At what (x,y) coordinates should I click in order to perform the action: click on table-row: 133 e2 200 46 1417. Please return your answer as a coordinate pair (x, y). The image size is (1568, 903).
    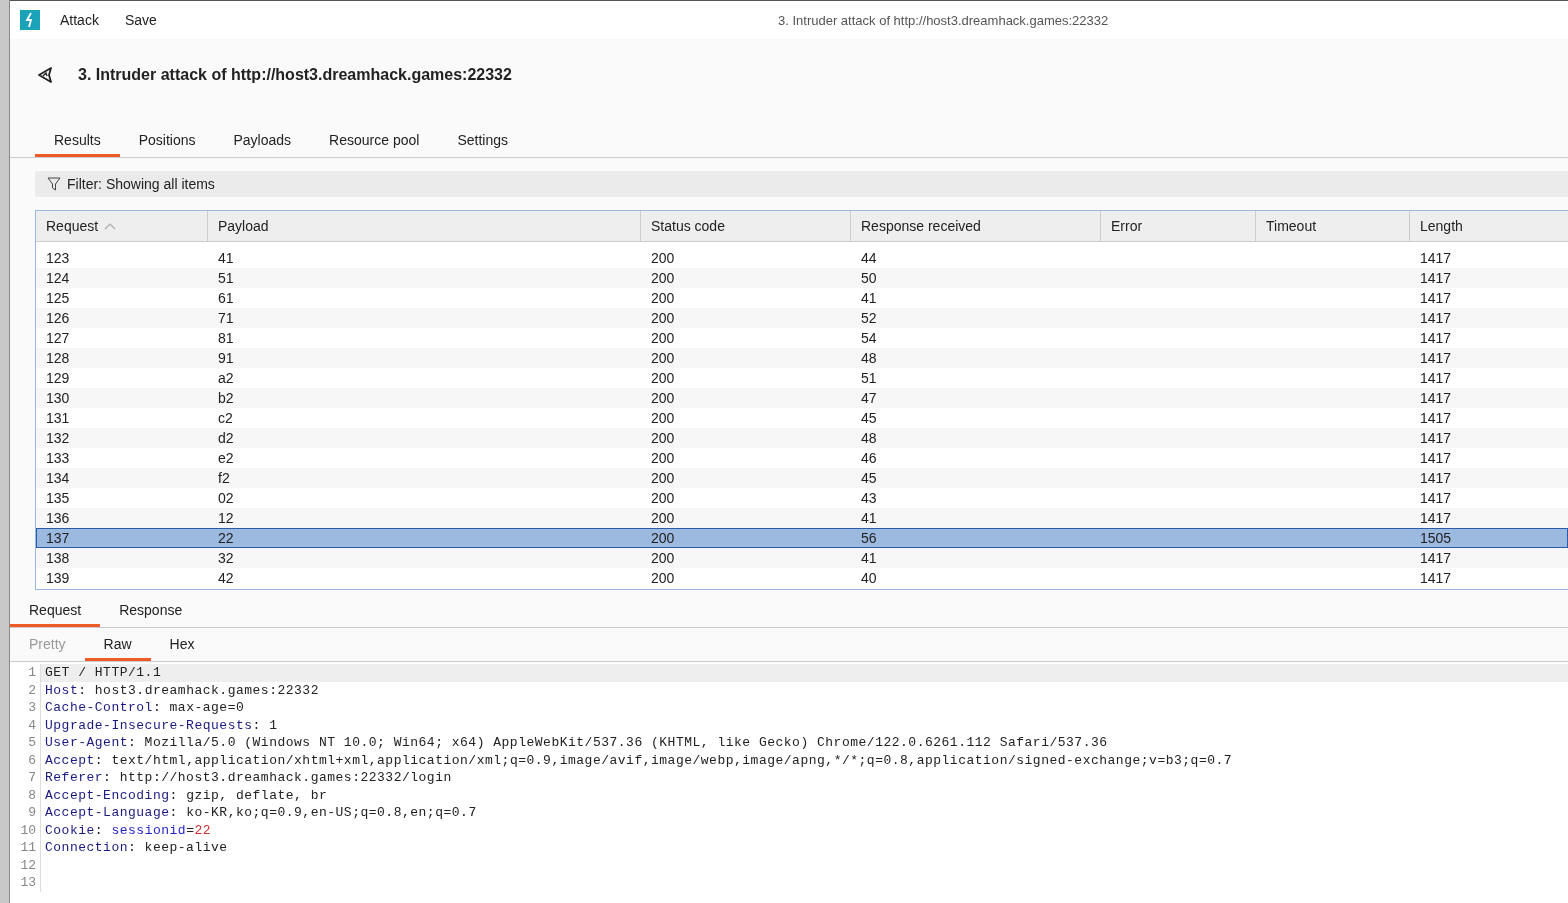
    Looking at the image, I should click on (802, 458).